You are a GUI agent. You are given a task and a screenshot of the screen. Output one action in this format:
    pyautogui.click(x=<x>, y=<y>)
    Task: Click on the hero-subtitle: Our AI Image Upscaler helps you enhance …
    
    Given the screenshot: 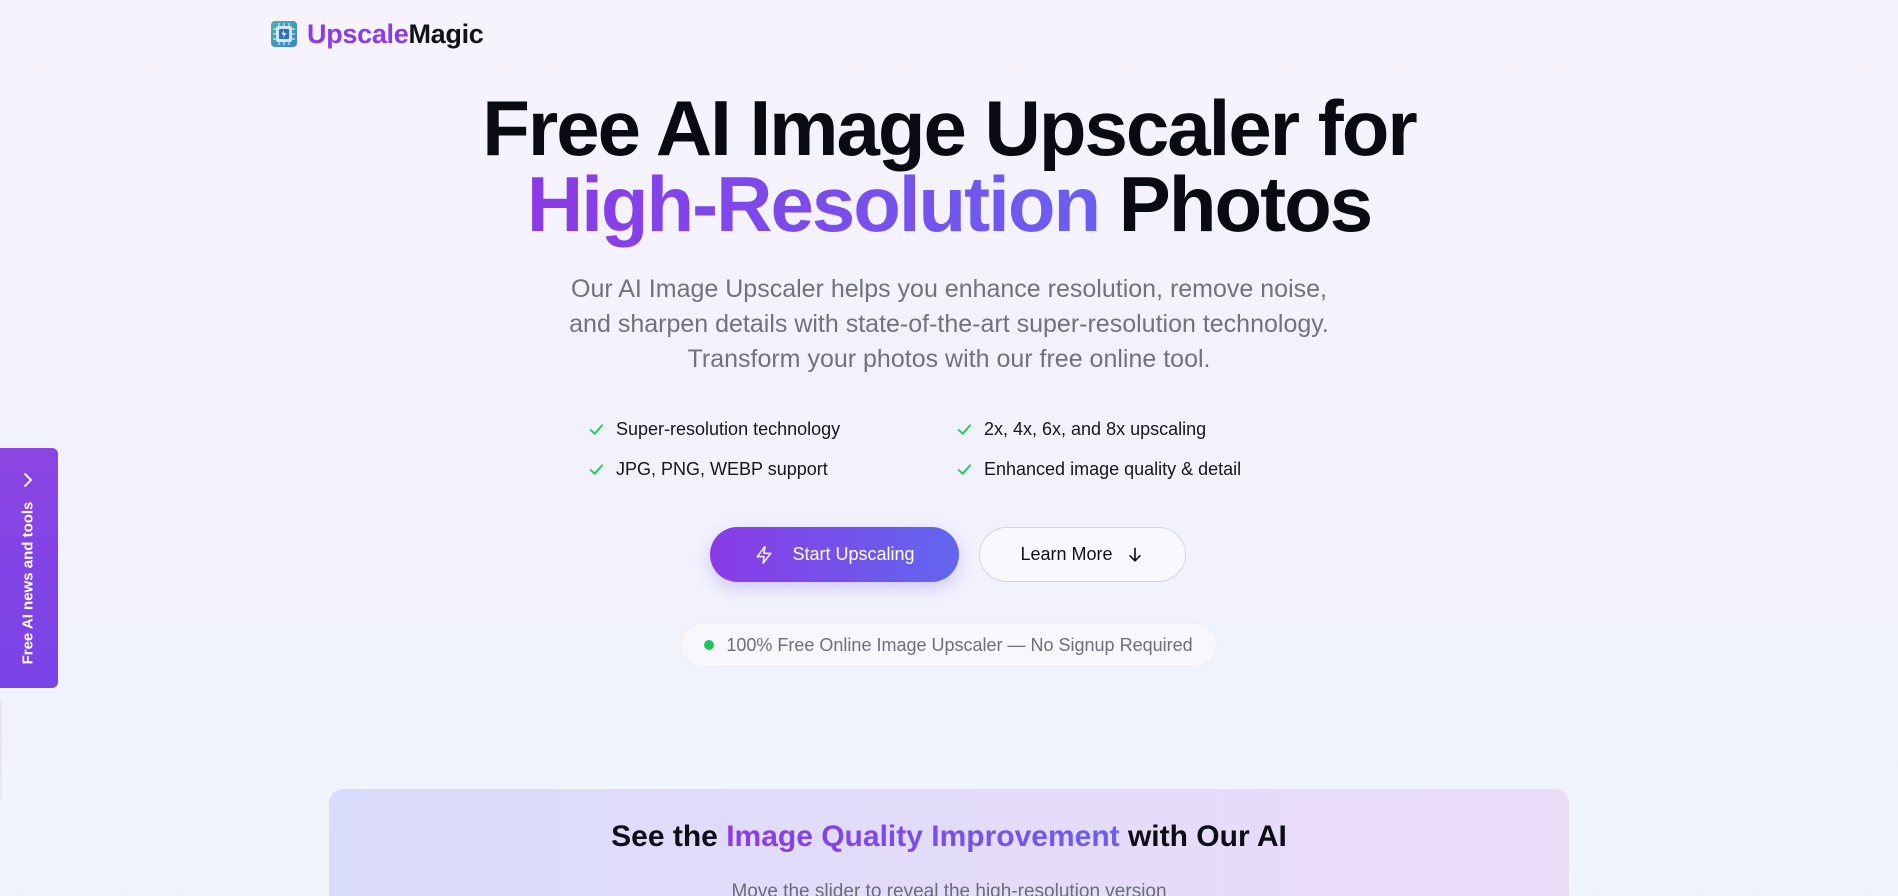 What is the action you would take?
    pyautogui.click(x=949, y=324)
    